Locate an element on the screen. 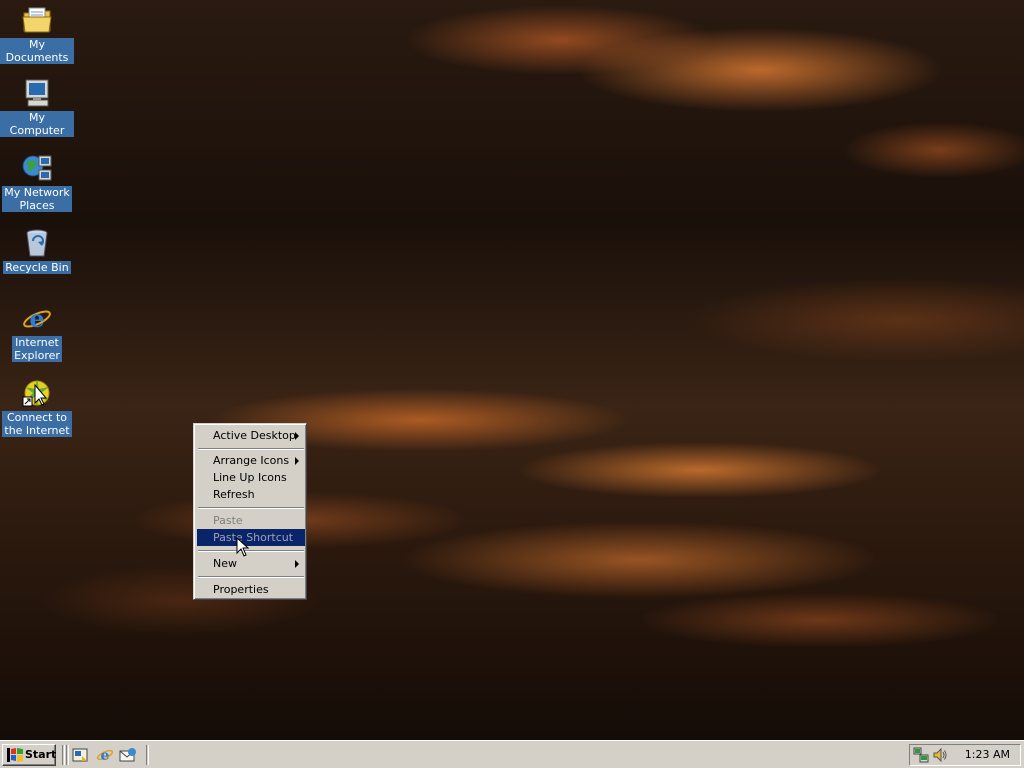  menu-item-label: Paste Shortcut is located at coordinates (253, 537).